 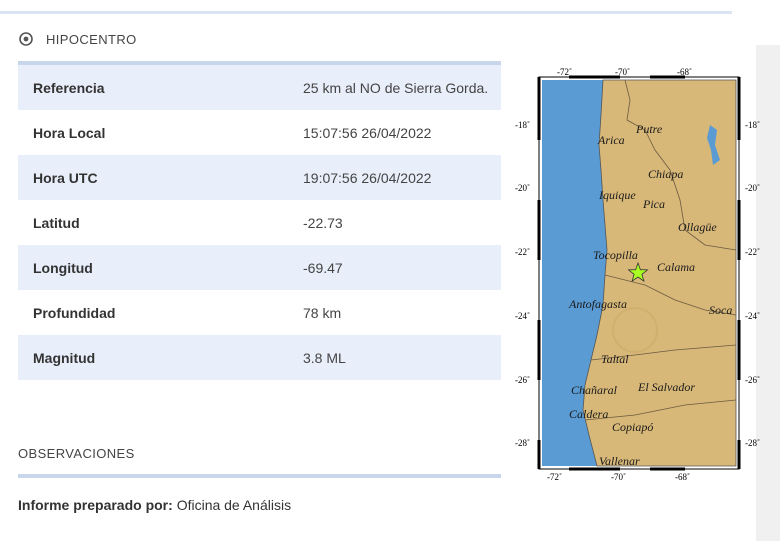 I want to click on row-label: Latitud, so click(x=56, y=222).